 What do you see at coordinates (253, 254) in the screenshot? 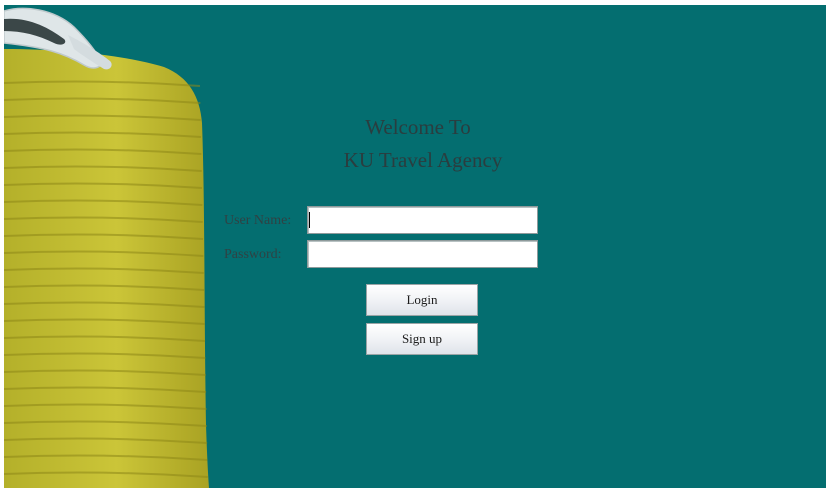
I see `password-label: Password:` at bounding box center [253, 254].